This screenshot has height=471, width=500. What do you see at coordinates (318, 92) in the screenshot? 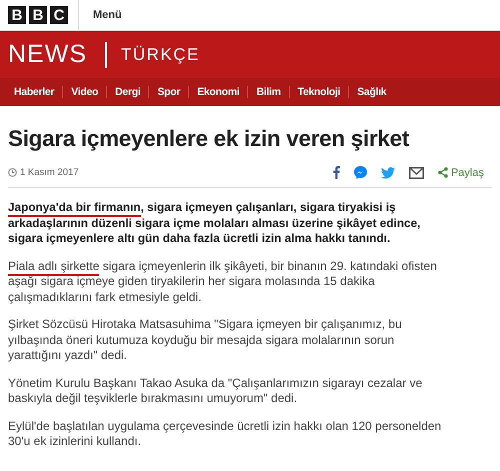
I see `nav-link: Teknoloji` at bounding box center [318, 92].